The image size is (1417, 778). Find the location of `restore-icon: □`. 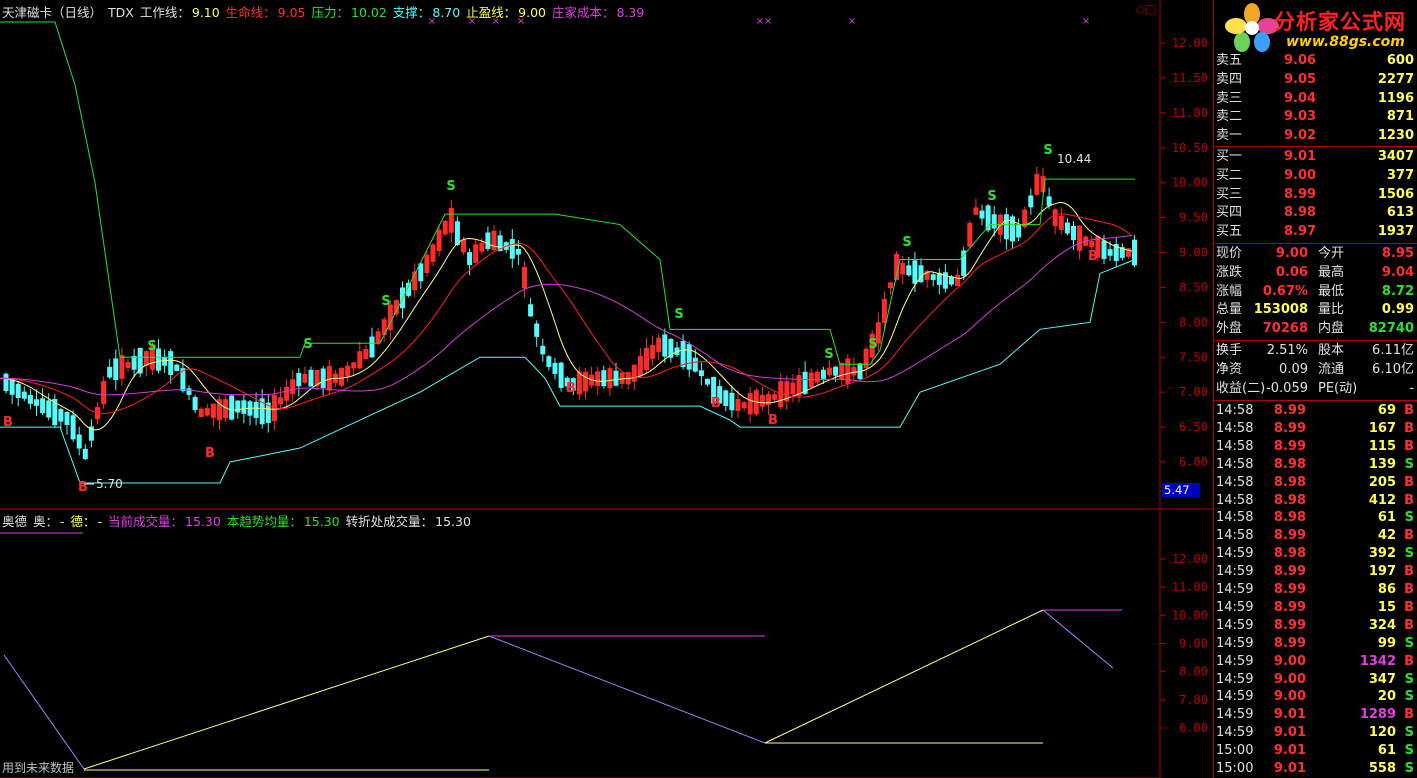

restore-icon: □ is located at coordinates (1150, 9).